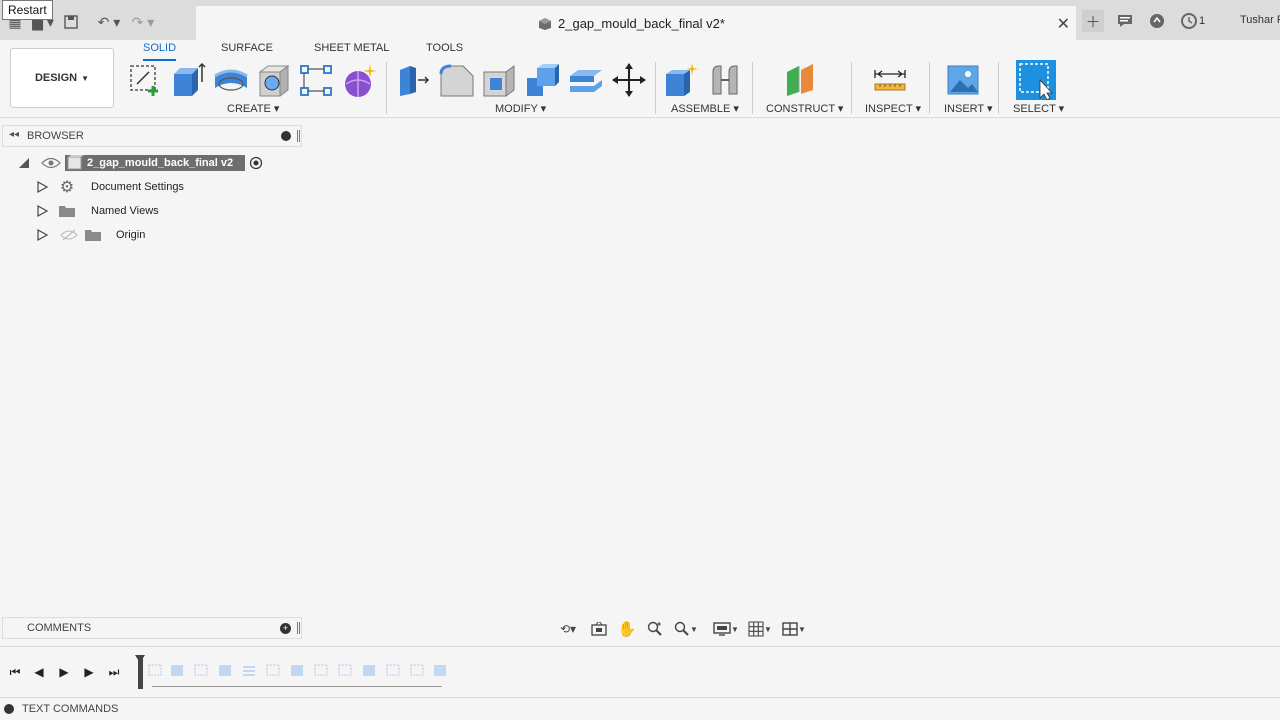 This screenshot has height=720, width=1280. What do you see at coordinates (1202, 21) in the screenshot?
I see `job-count: 1` at bounding box center [1202, 21].